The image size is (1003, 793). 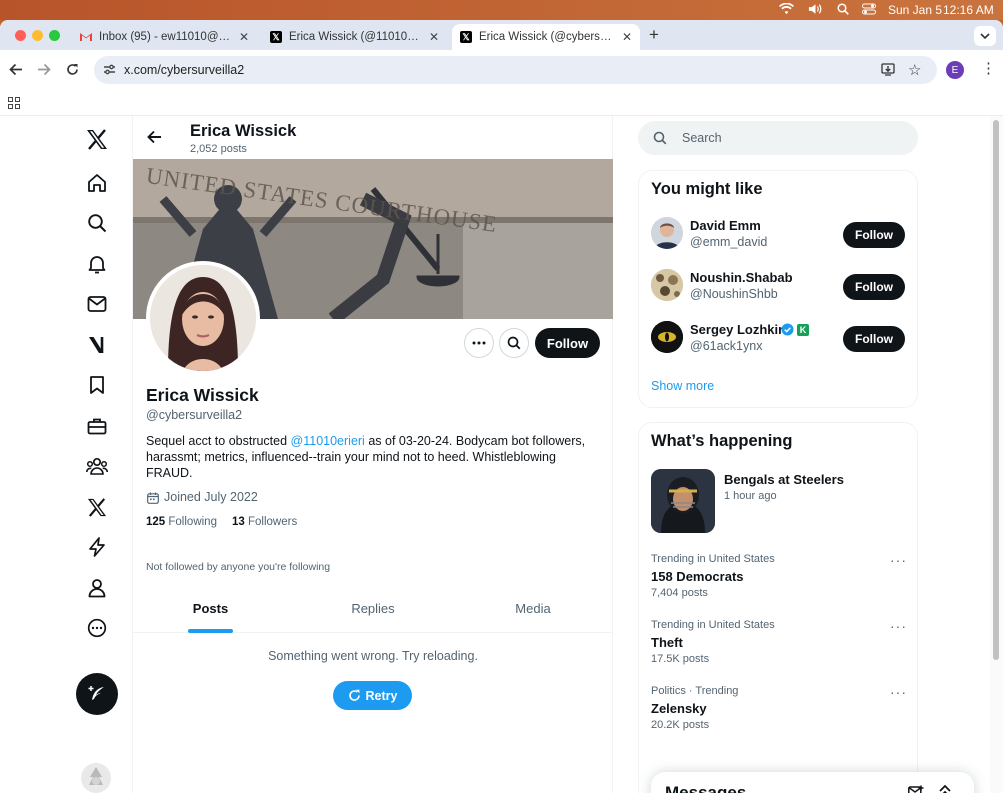 What do you see at coordinates (679, 708) in the screenshot?
I see `trend-name: Zelensky` at bounding box center [679, 708].